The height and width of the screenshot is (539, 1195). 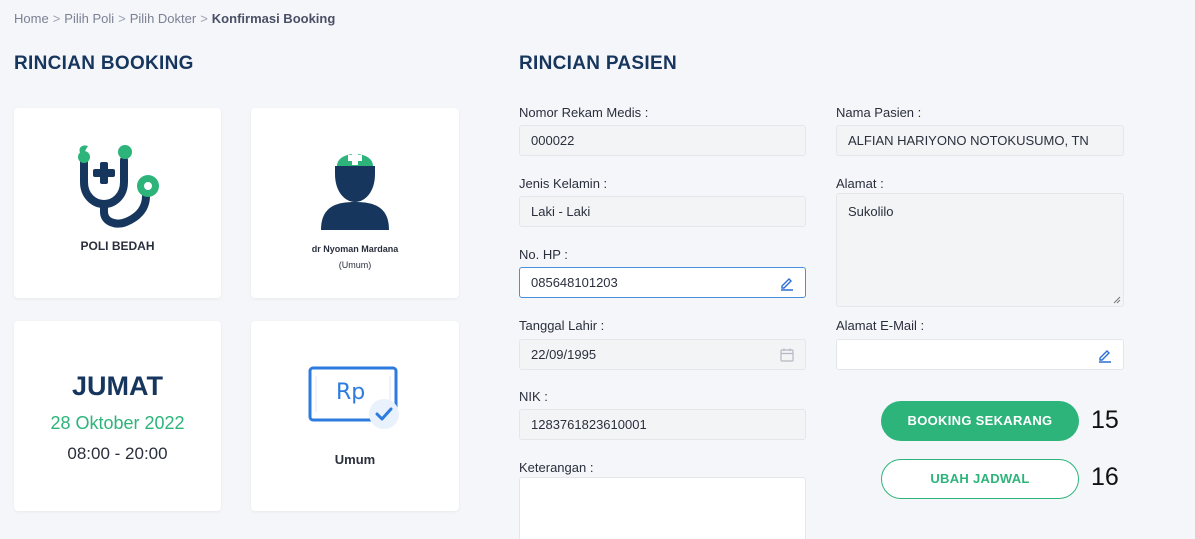 What do you see at coordinates (89, 18) in the screenshot?
I see `breadcrumb-pilih-poli: Pilih Poli` at bounding box center [89, 18].